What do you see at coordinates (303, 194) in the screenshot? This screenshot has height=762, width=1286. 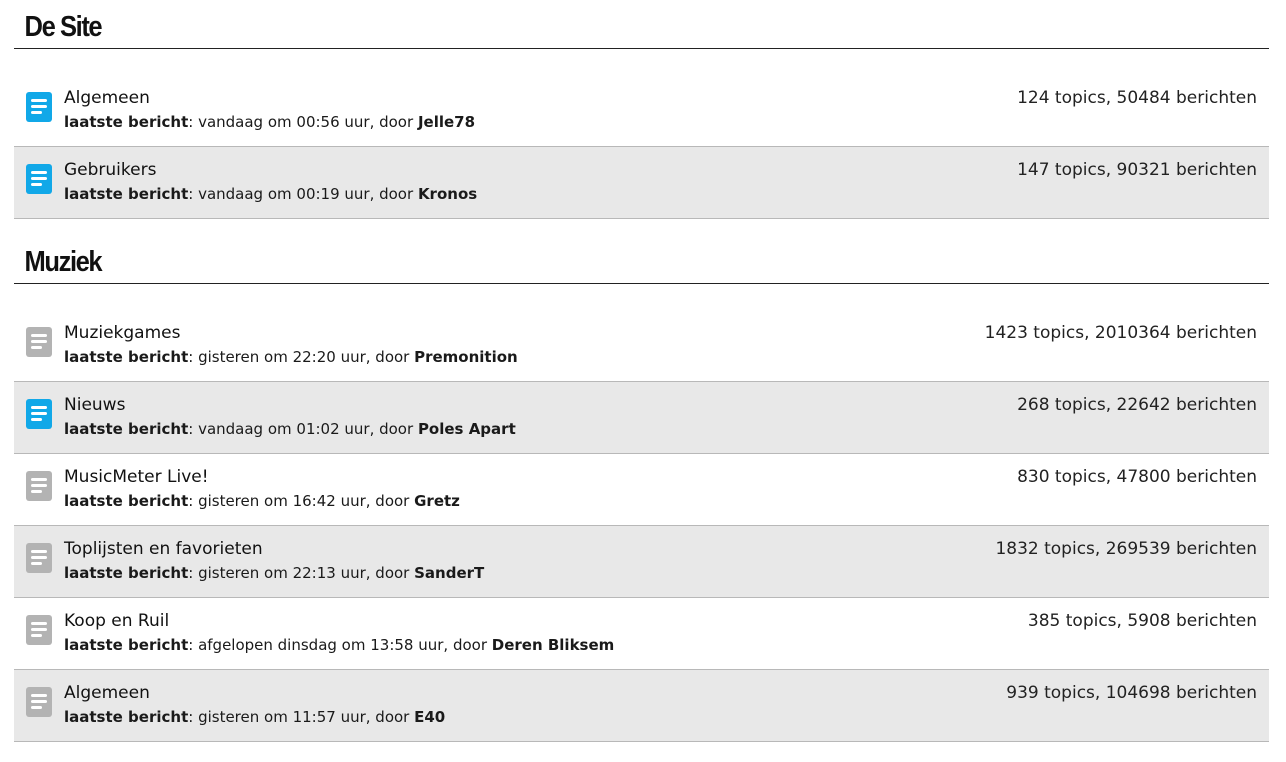 I see `last-post-time: : vandaag om 00:19 uur, door` at bounding box center [303, 194].